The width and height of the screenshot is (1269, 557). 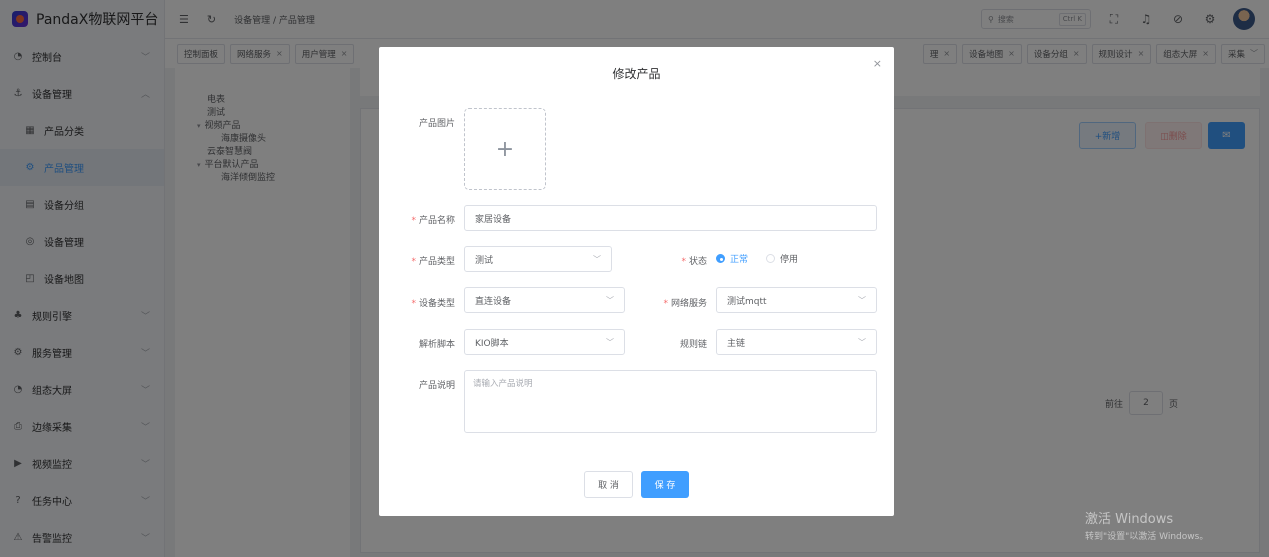 What do you see at coordinates (1147, 537) in the screenshot?
I see `watermark-line2: 转到"设置"以激活 Windows。` at bounding box center [1147, 537].